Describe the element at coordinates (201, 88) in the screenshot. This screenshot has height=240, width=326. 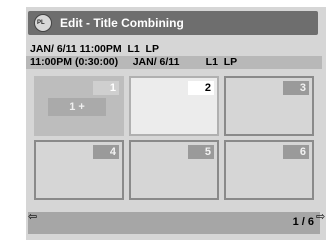
I see `title-number: 2` at that location.